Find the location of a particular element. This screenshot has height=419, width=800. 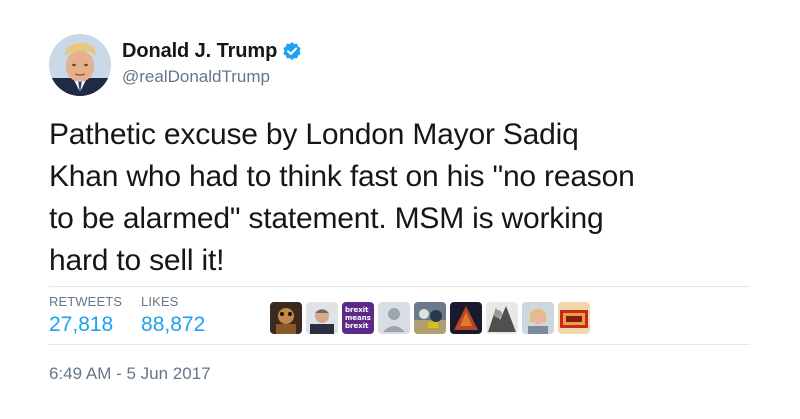

likes-stat: LIKES 88,872 is located at coordinates (173, 317).